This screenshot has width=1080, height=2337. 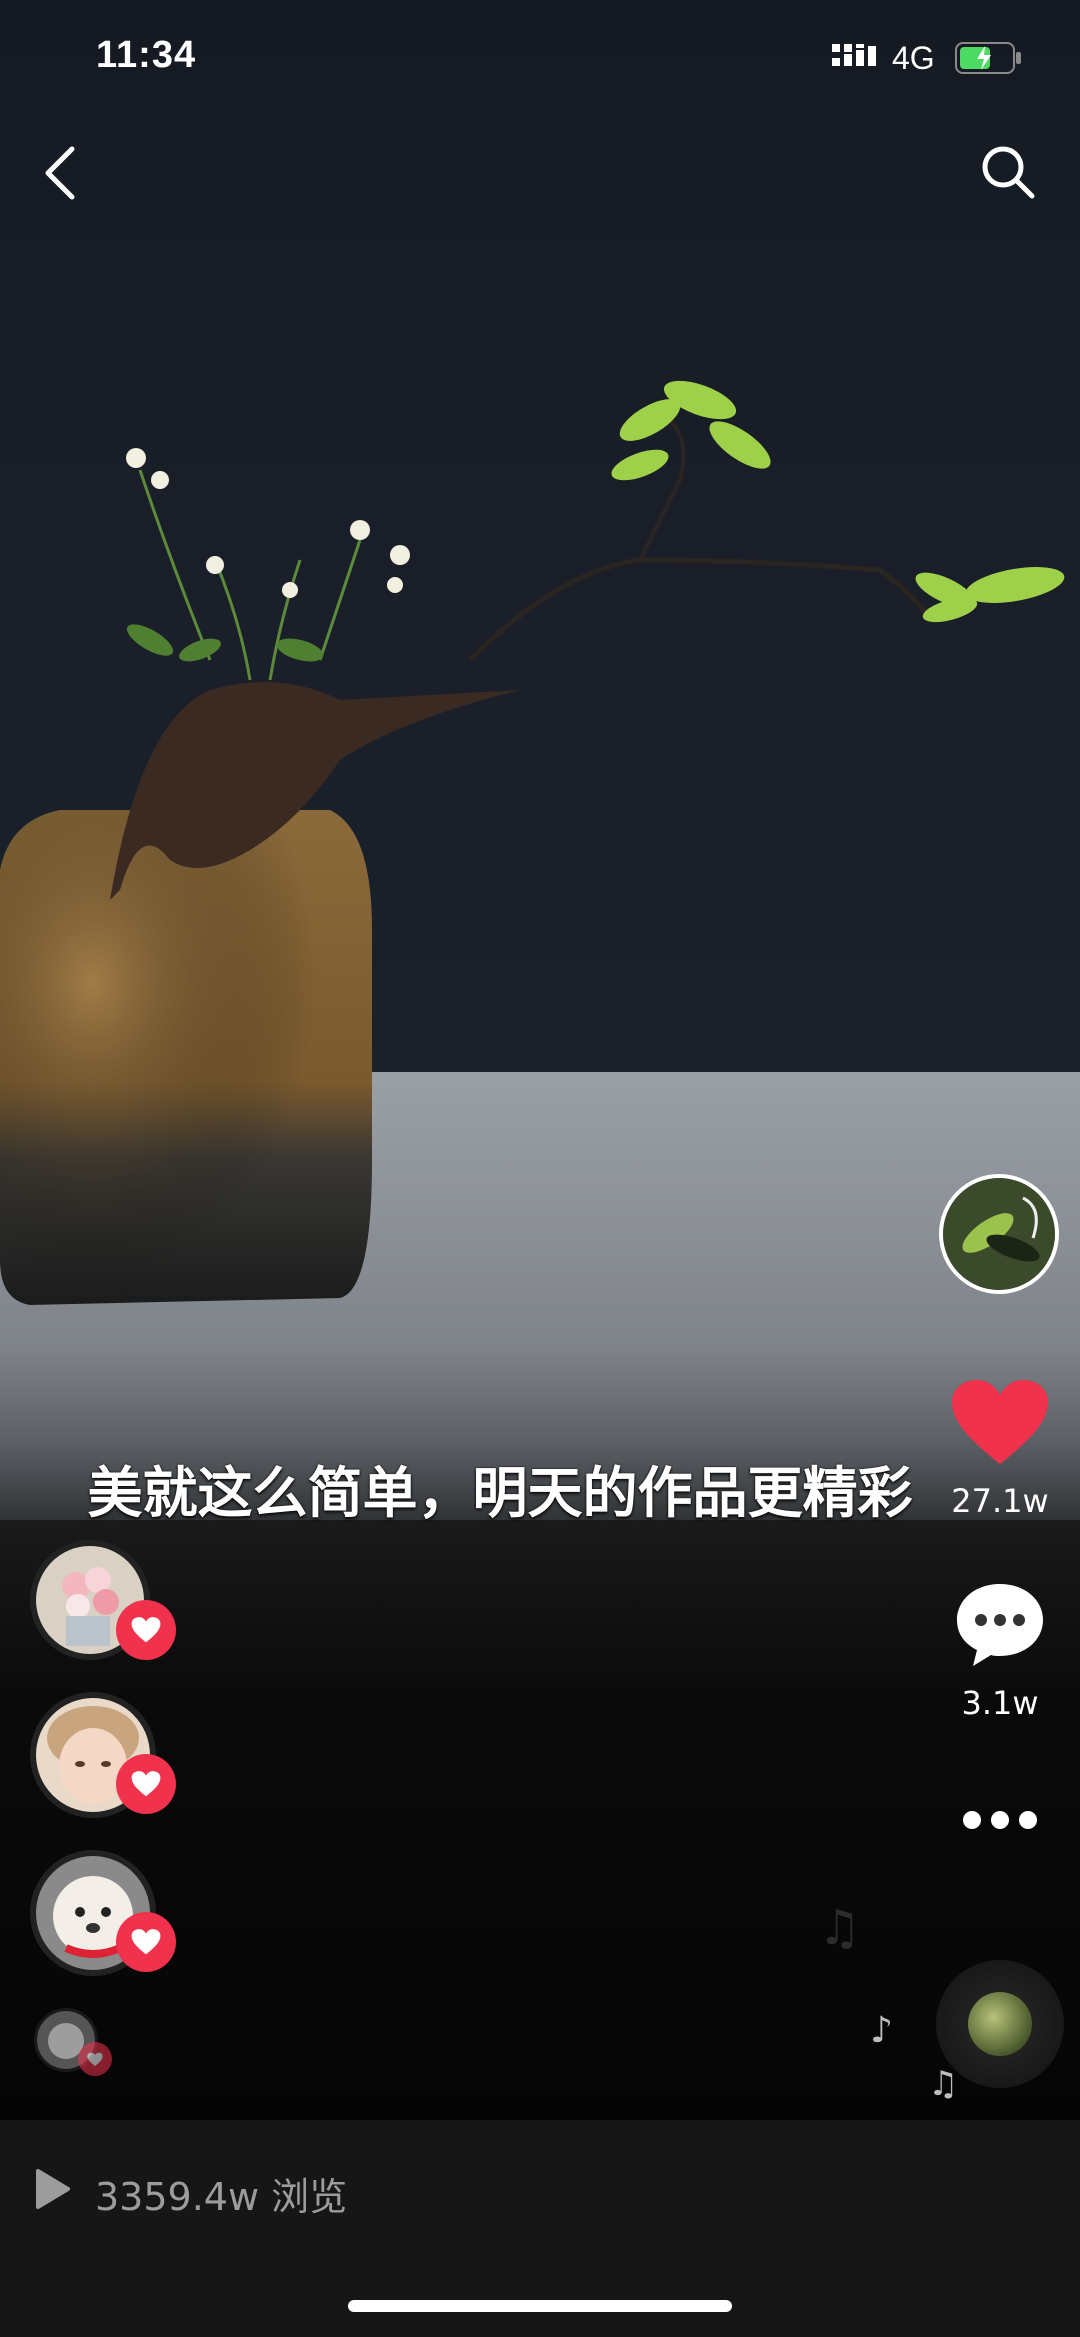 I want to click on video-caption: 美就这么简单，明天的作品更精彩, so click(x=500, y=1493).